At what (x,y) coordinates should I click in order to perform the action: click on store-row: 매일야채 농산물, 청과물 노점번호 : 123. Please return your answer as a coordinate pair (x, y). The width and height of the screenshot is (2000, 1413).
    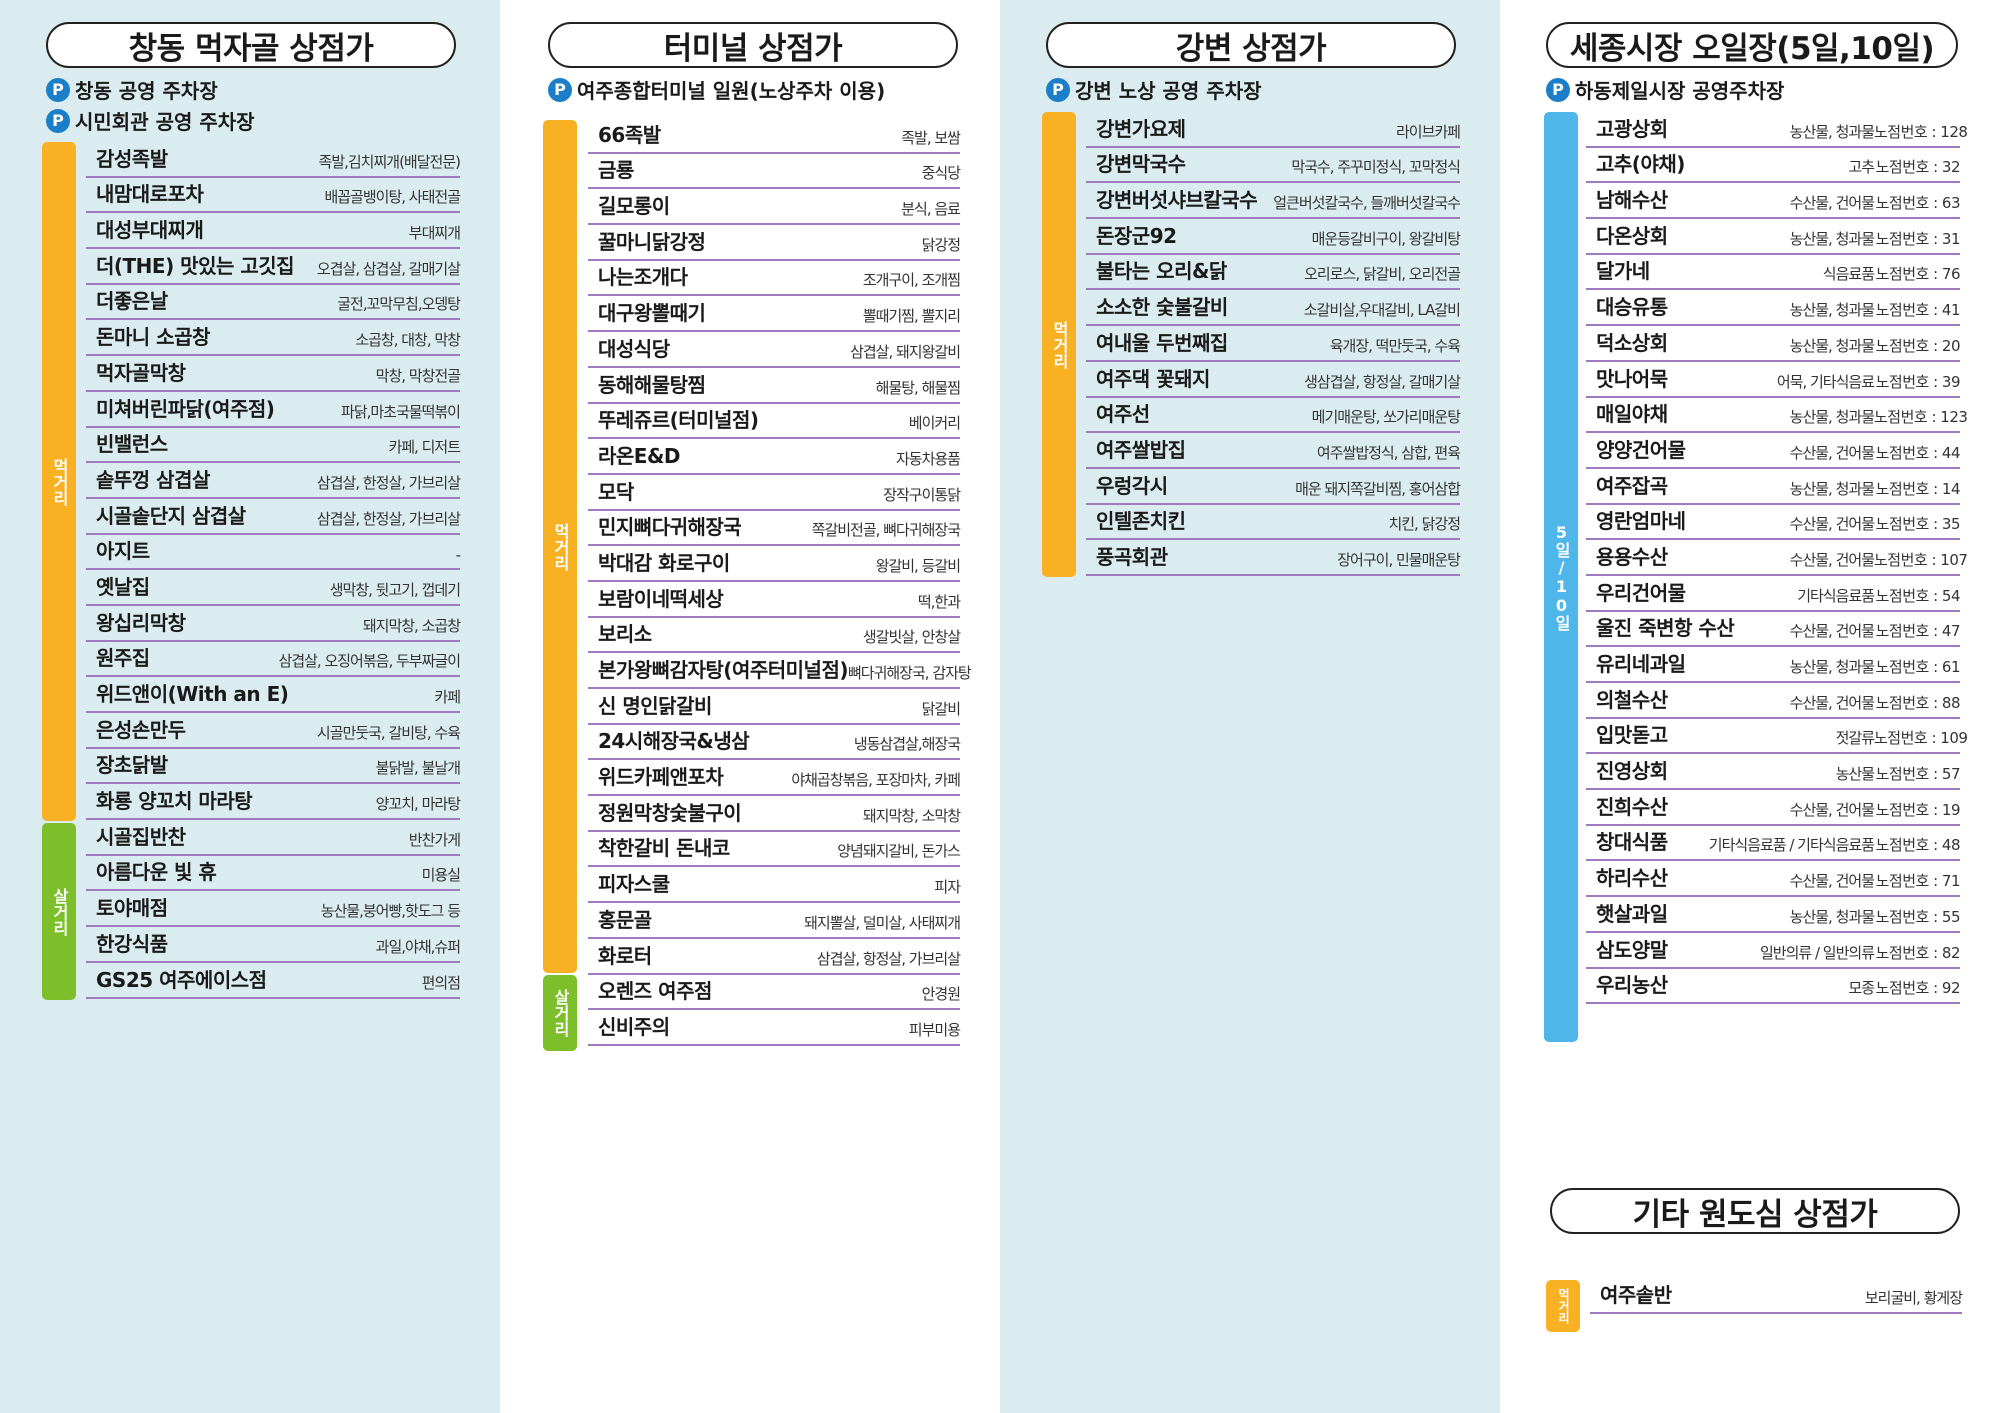
    Looking at the image, I should click on (1777, 416).